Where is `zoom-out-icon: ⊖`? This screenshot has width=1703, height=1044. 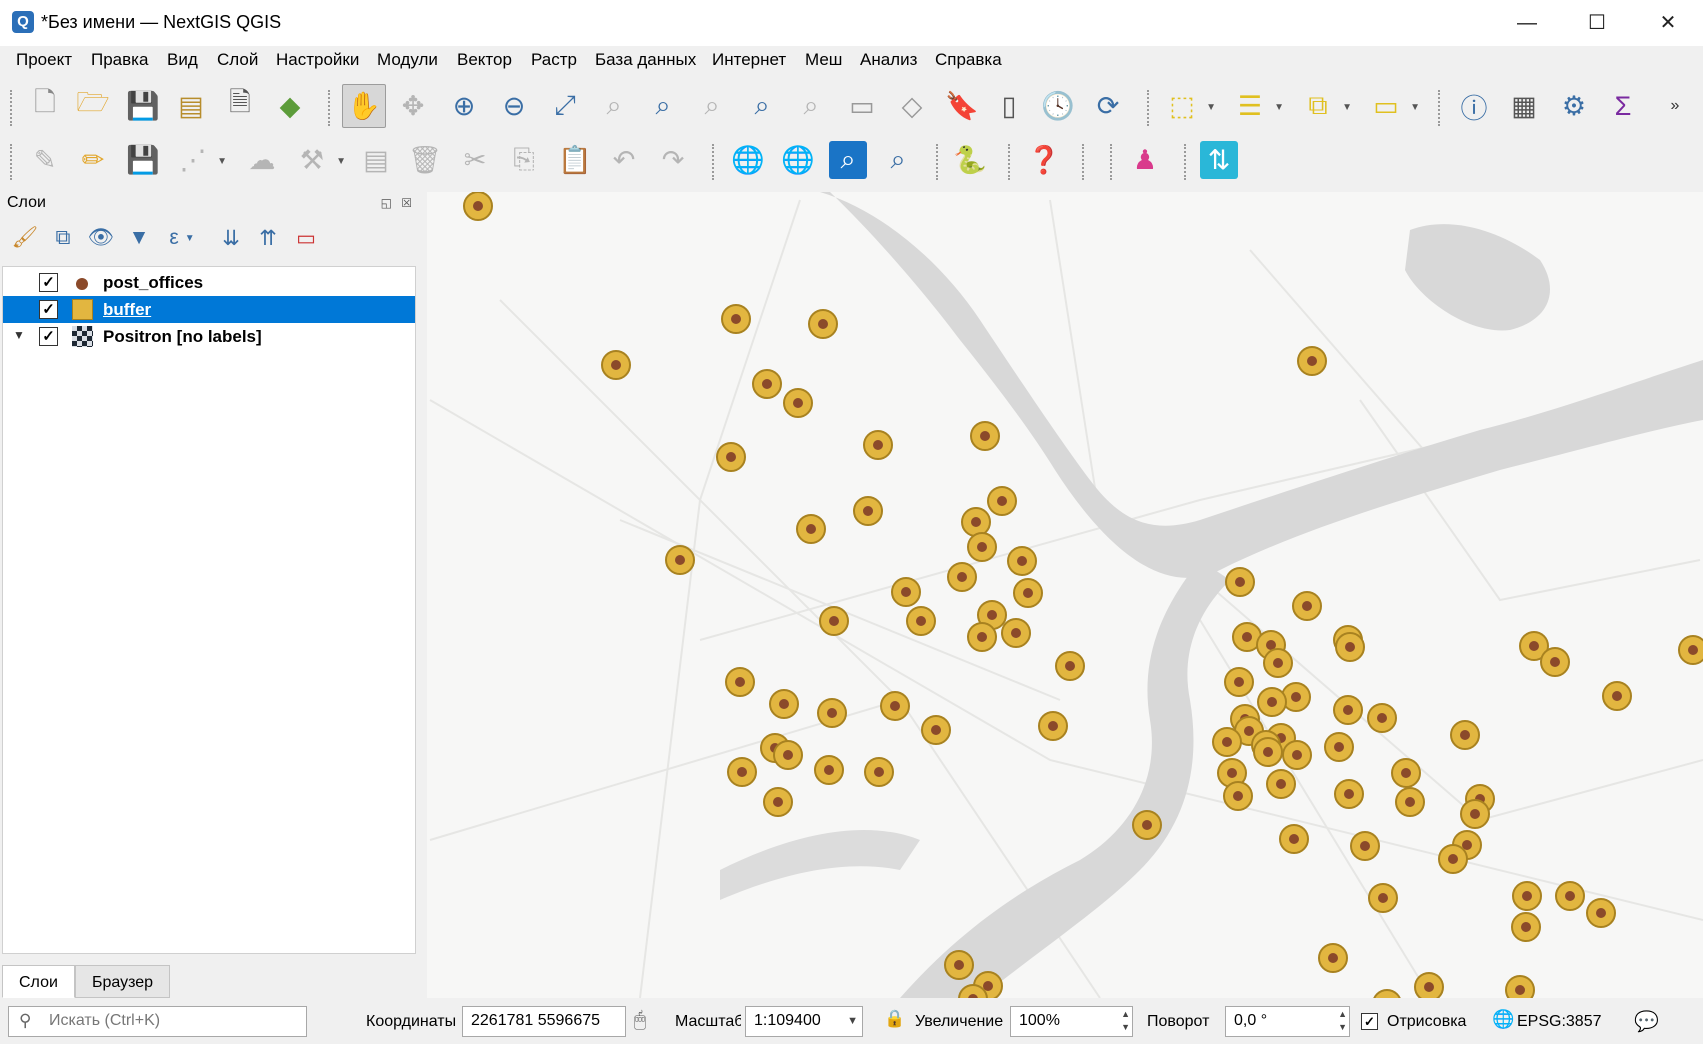 zoom-out-icon: ⊖ is located at coordinates (514, 106).